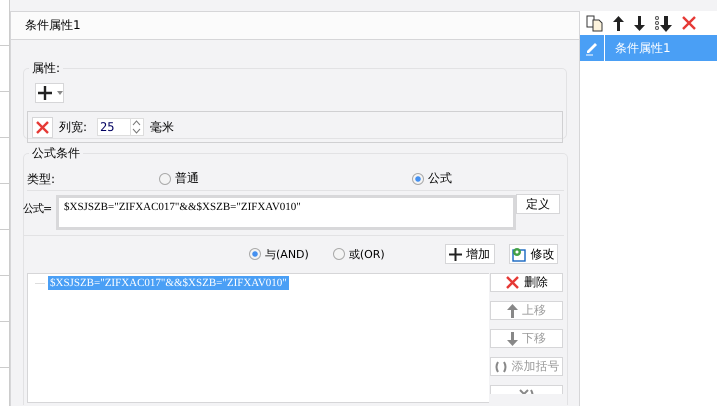 The image size is (717, 406). I want to click on delete-button: 删除, so click(526, 282).